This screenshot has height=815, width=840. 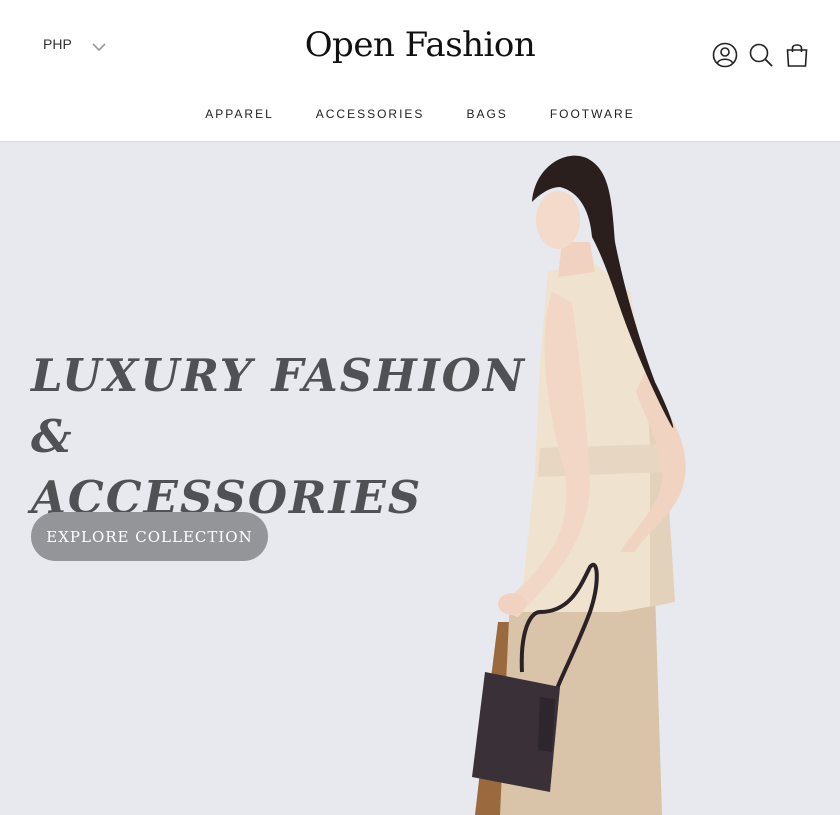 I want to click on explore-collection-button: EXPLORE COLLECTION, so click(x=149, y=536).